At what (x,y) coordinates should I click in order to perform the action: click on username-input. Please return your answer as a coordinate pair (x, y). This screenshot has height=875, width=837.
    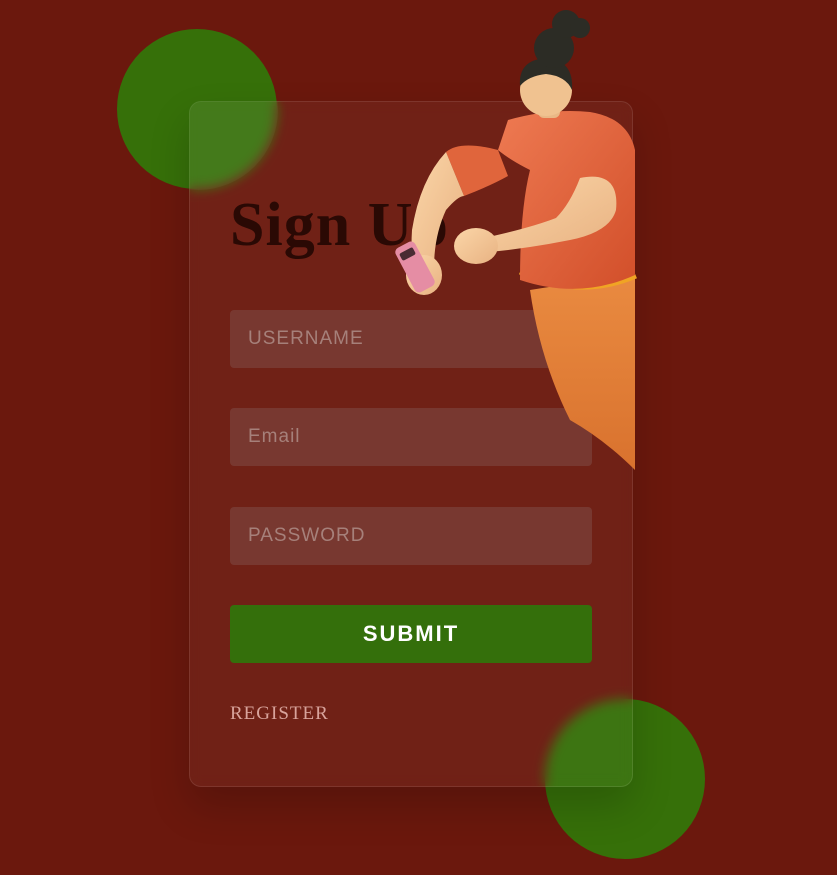
    Looking at the image, I should click on (411, 339).